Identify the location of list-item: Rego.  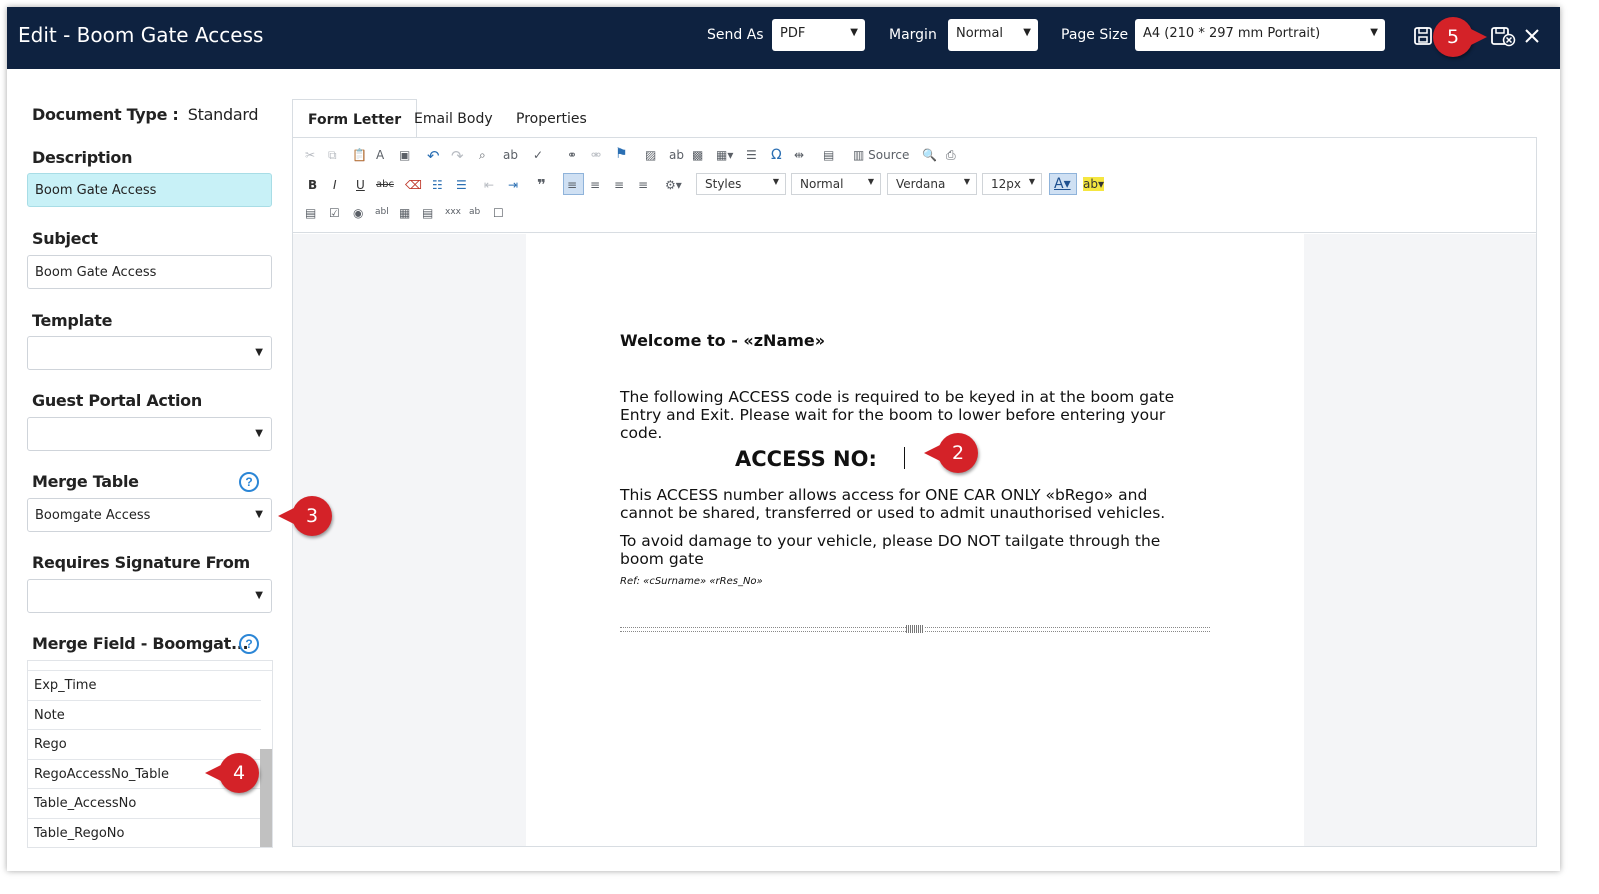
(144, 745).